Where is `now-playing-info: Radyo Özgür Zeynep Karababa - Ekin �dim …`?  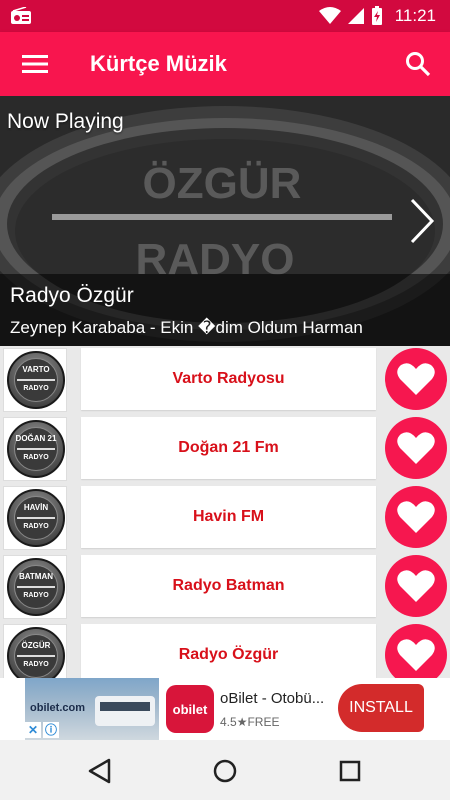 now-playing-info: Radyo Özgür Zeynep Karababa - Ekin �dim … is located at coordinates (225, 310).